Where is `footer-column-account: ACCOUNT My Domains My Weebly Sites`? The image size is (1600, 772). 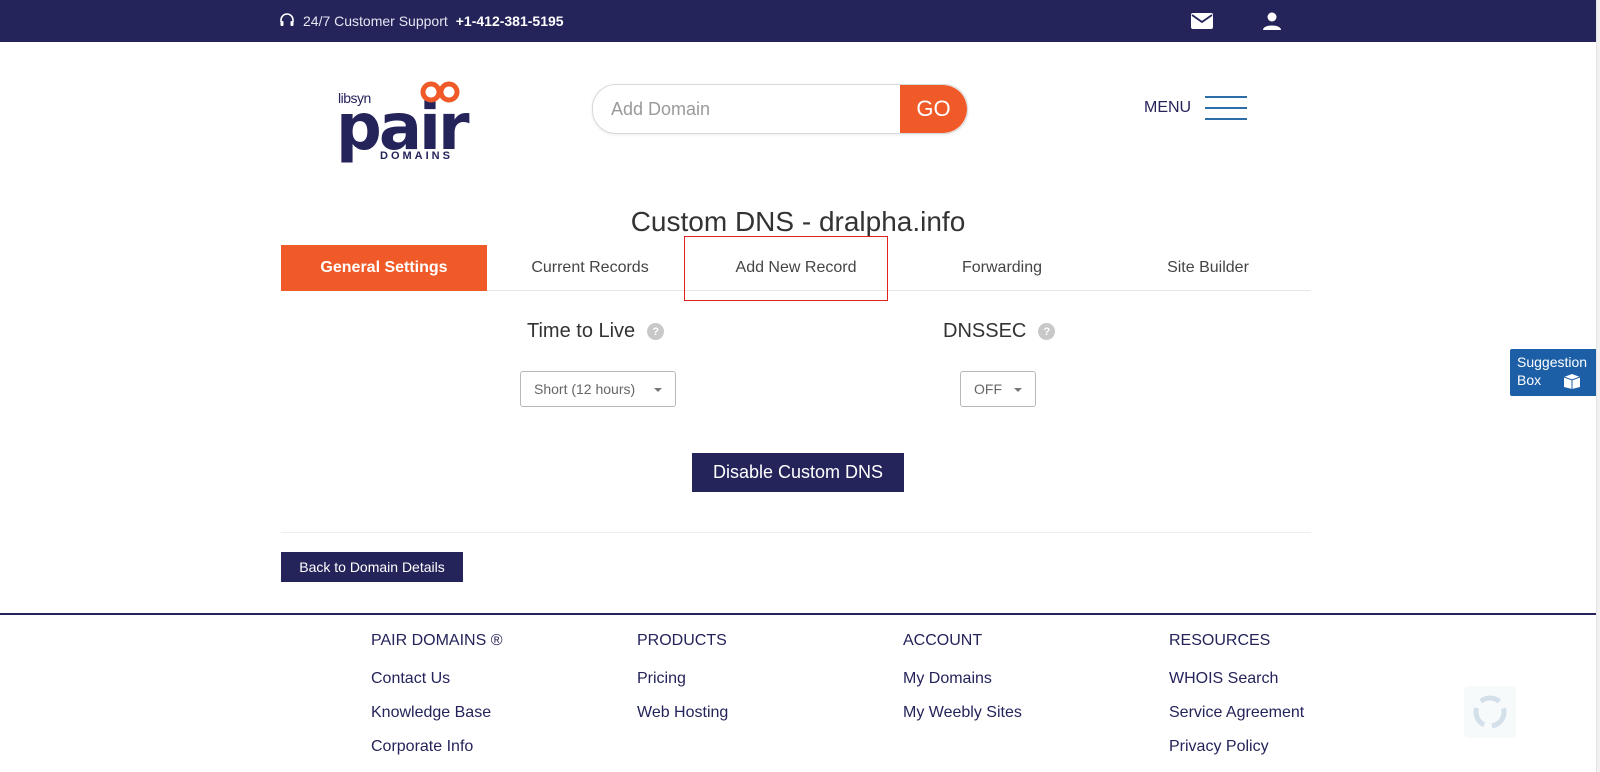 footer-column-account: ACCOUNT My Domains My Weebly Sites is located at coordinates (962, 685).